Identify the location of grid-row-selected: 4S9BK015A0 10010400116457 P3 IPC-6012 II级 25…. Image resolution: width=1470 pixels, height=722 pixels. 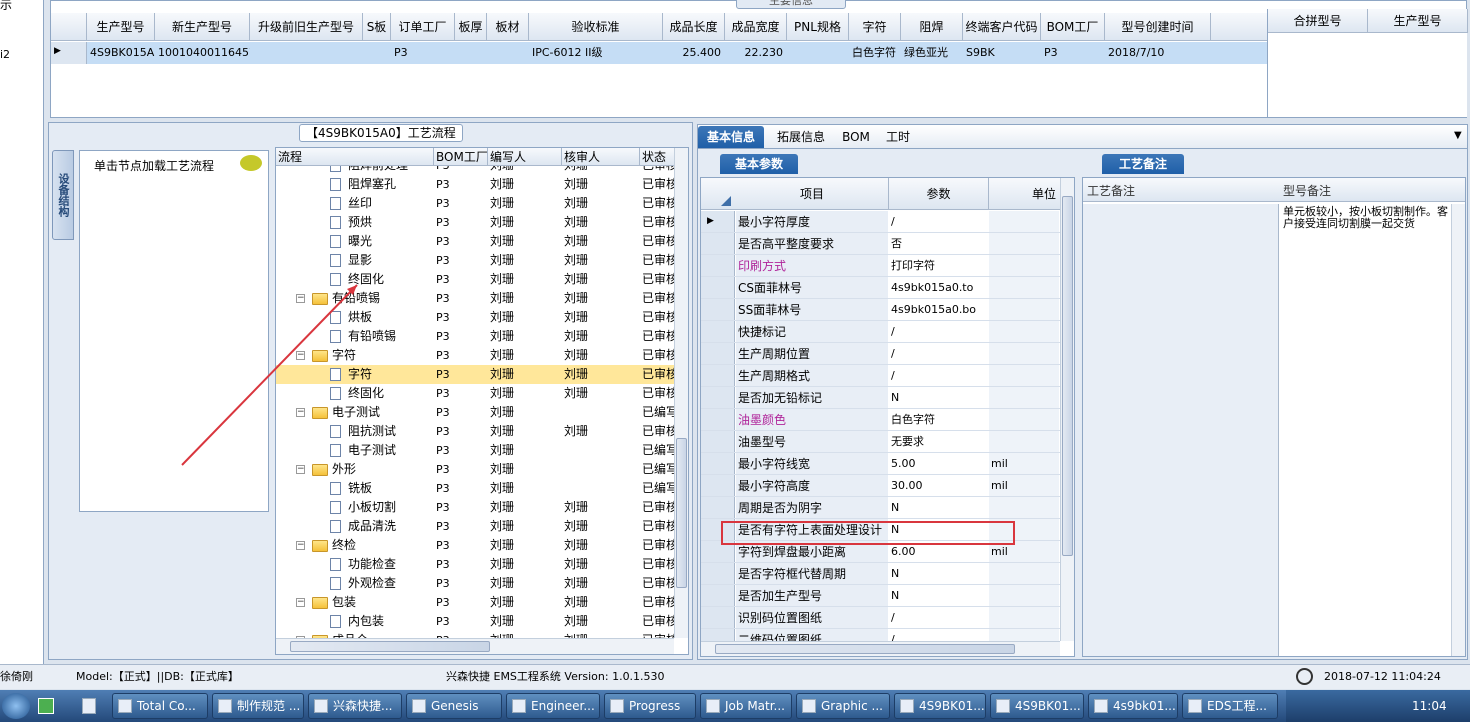
(659, 53).